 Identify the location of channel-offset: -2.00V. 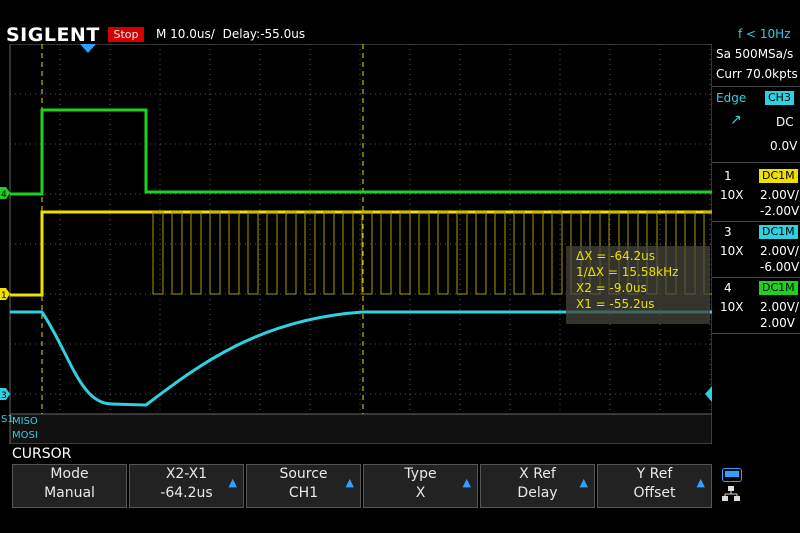
(780, 211).